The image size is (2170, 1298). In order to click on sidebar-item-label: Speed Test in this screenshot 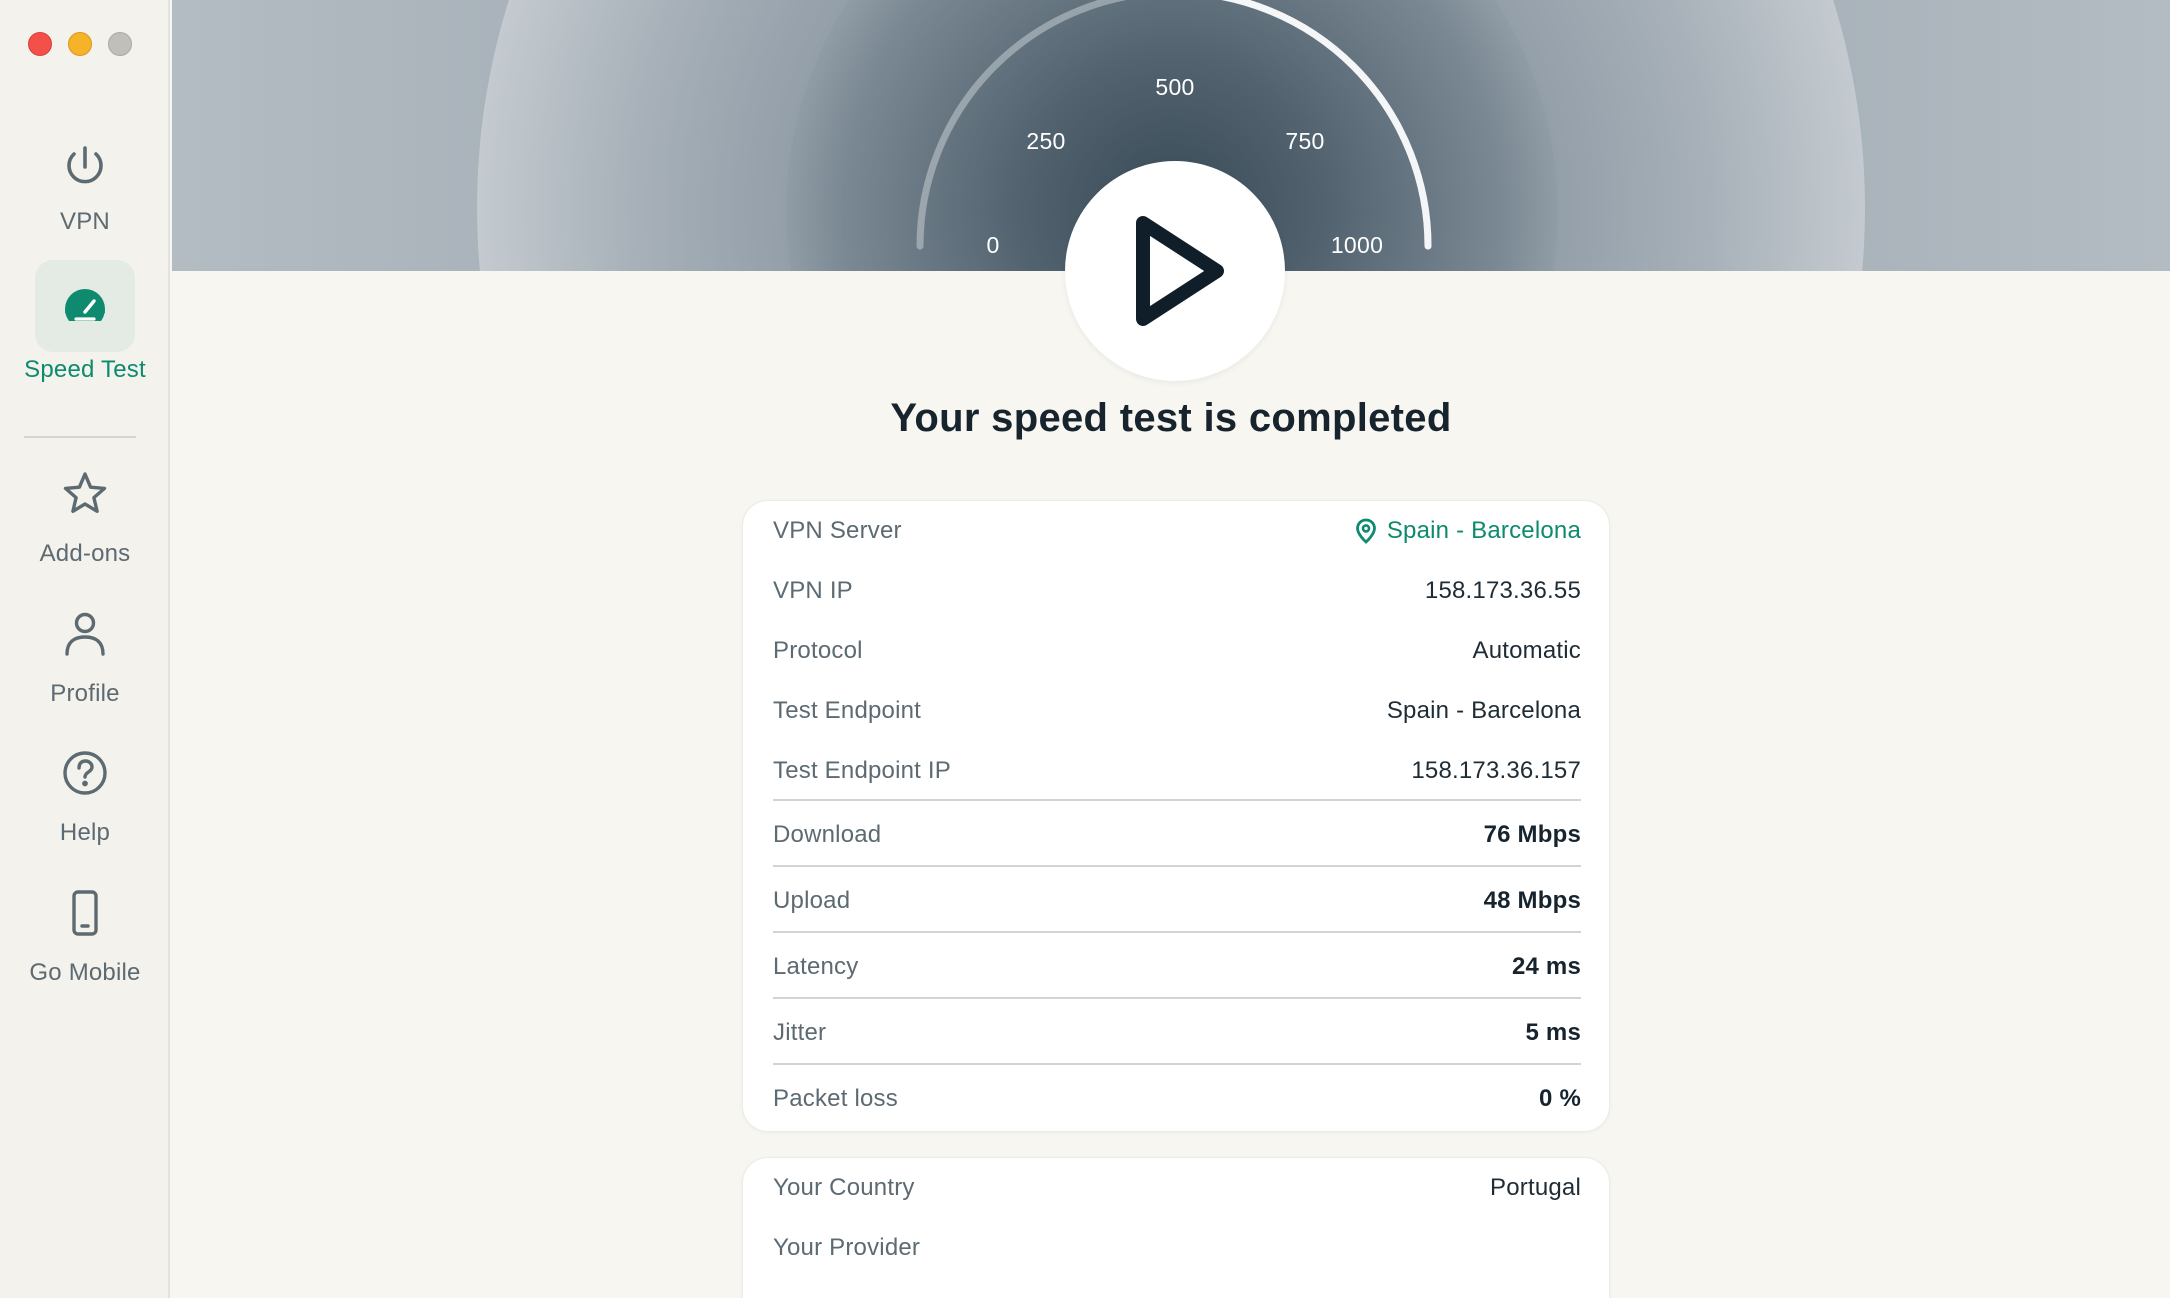, I will do `click(85, 369)`.